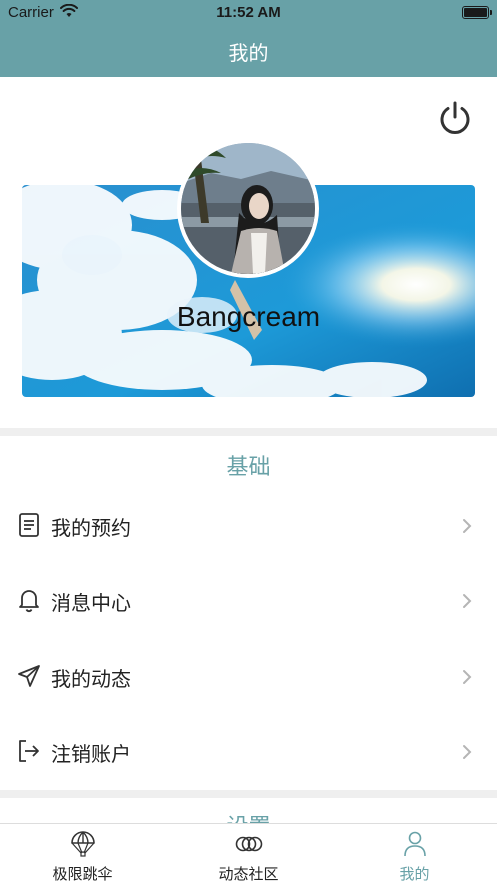 The image size is (497, 883). Describe the element at coordinates (414, 844) in the screenshot. I see `person-icon` at that location.